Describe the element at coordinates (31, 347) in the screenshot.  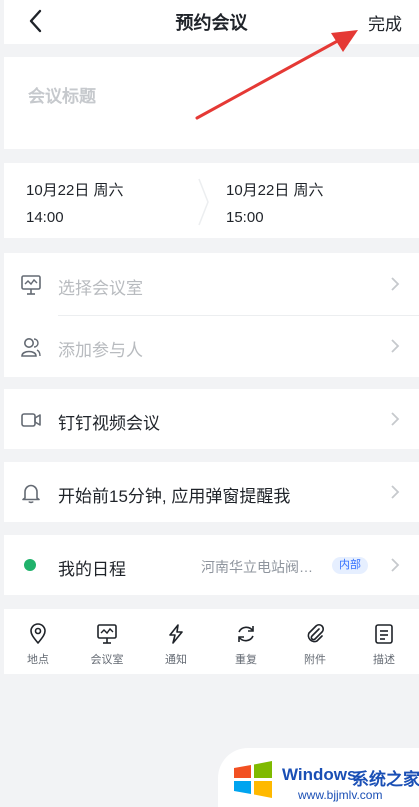
I see `user-add-icon` at that location.